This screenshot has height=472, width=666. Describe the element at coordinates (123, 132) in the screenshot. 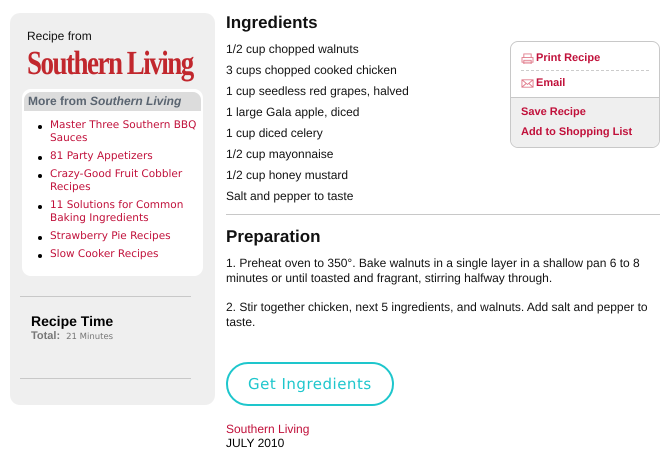

I see `related-link: Master Three Southern BBQ Sauces` at that location.